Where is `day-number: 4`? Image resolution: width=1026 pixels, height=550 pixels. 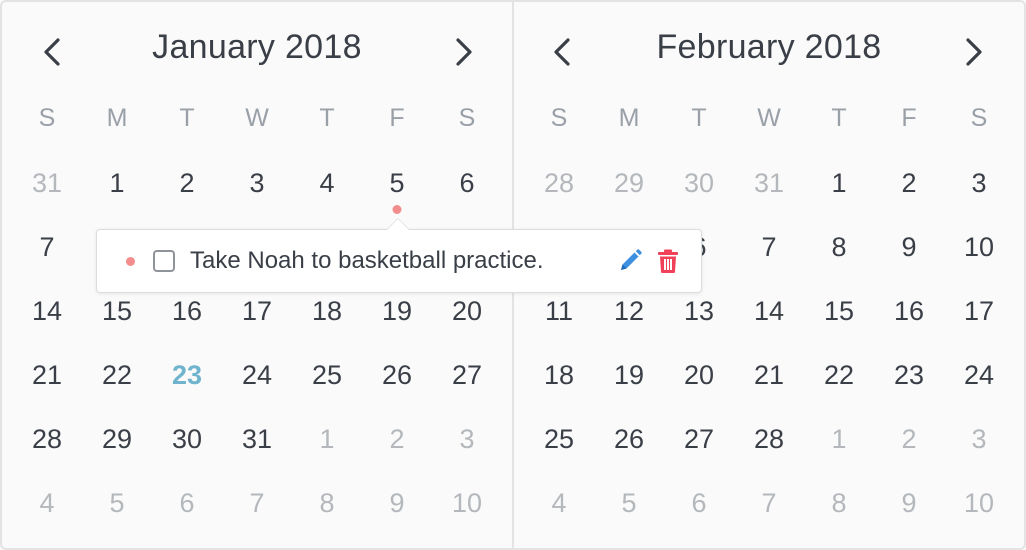 day-number: 4 is located at coordinates (559, 503).